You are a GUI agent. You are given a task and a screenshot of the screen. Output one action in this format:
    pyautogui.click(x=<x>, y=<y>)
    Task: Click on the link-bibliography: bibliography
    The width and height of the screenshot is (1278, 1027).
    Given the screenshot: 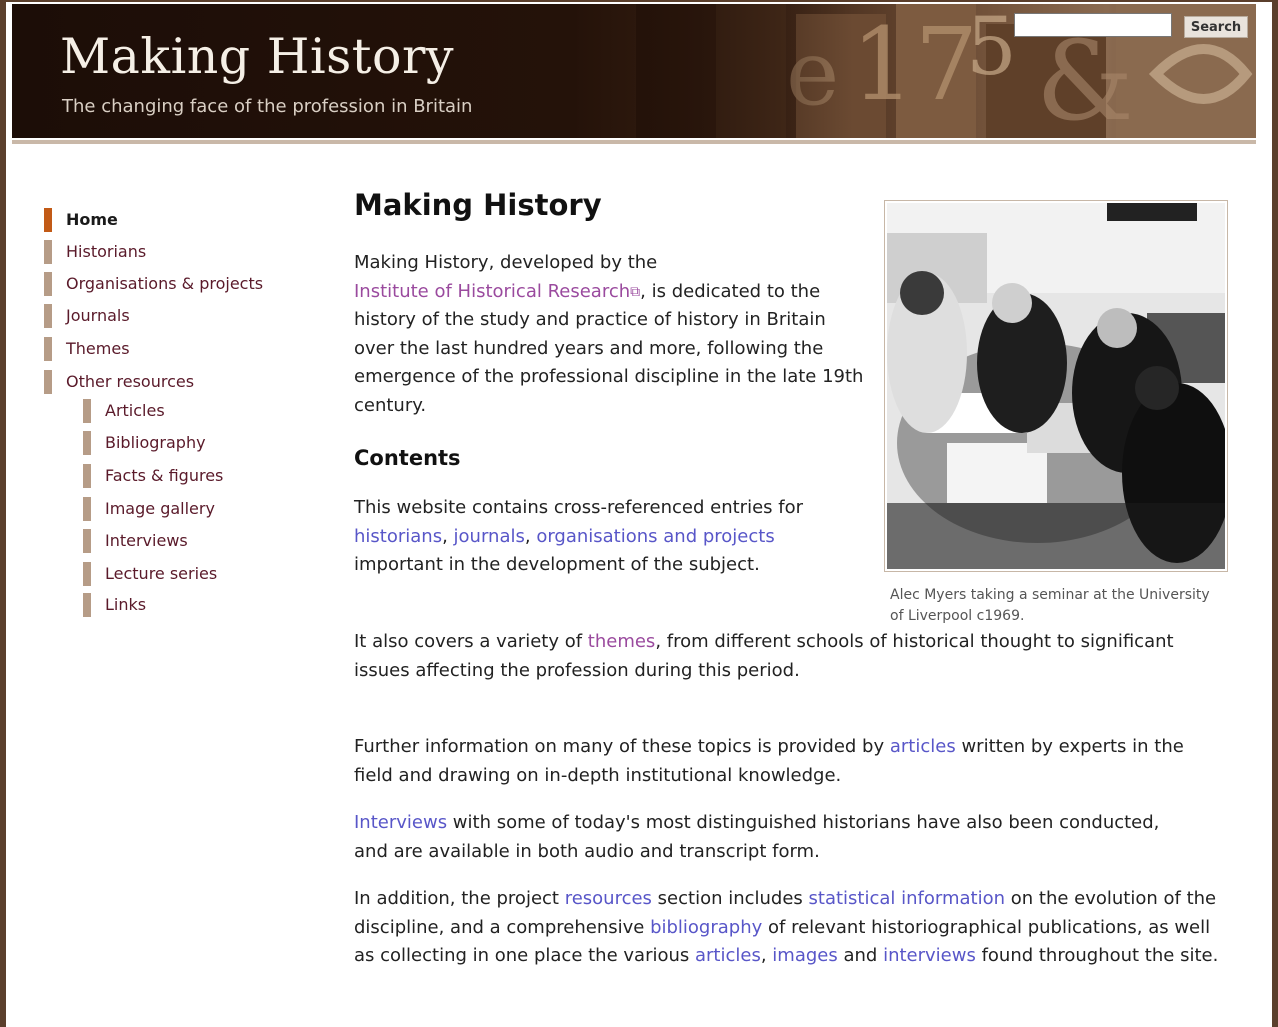 What is the action you would take?
    pyautogui.click(x=706, y=927)
    